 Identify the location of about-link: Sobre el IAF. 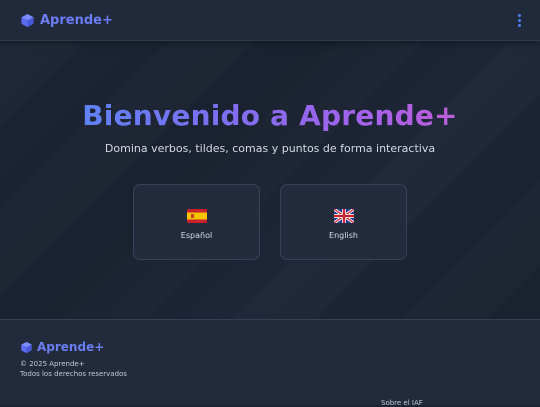
(402, 403).